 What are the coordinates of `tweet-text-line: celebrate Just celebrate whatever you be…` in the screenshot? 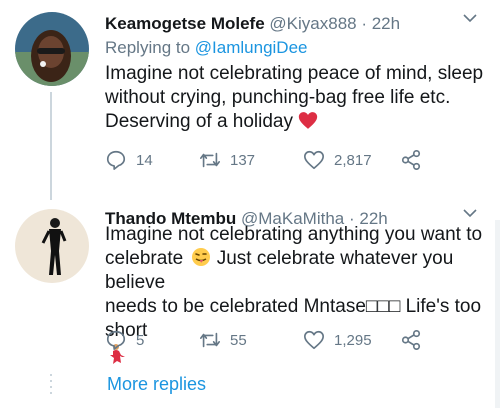 It's located at (297, 271).